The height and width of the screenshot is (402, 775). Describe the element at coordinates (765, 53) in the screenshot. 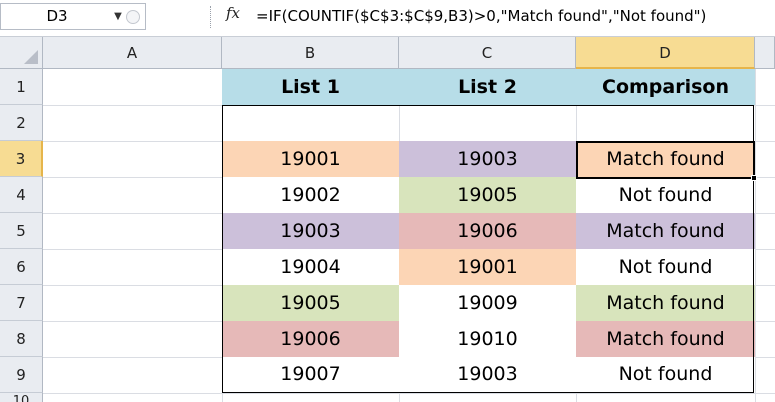

I see `column-header-e` at that location.